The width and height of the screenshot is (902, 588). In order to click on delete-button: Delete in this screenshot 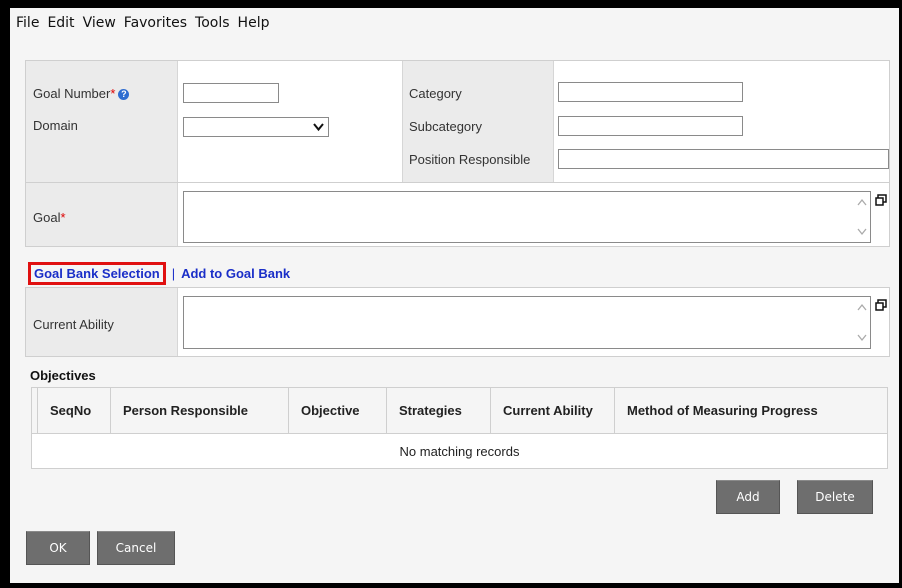, I will do `click(835, 497)`.